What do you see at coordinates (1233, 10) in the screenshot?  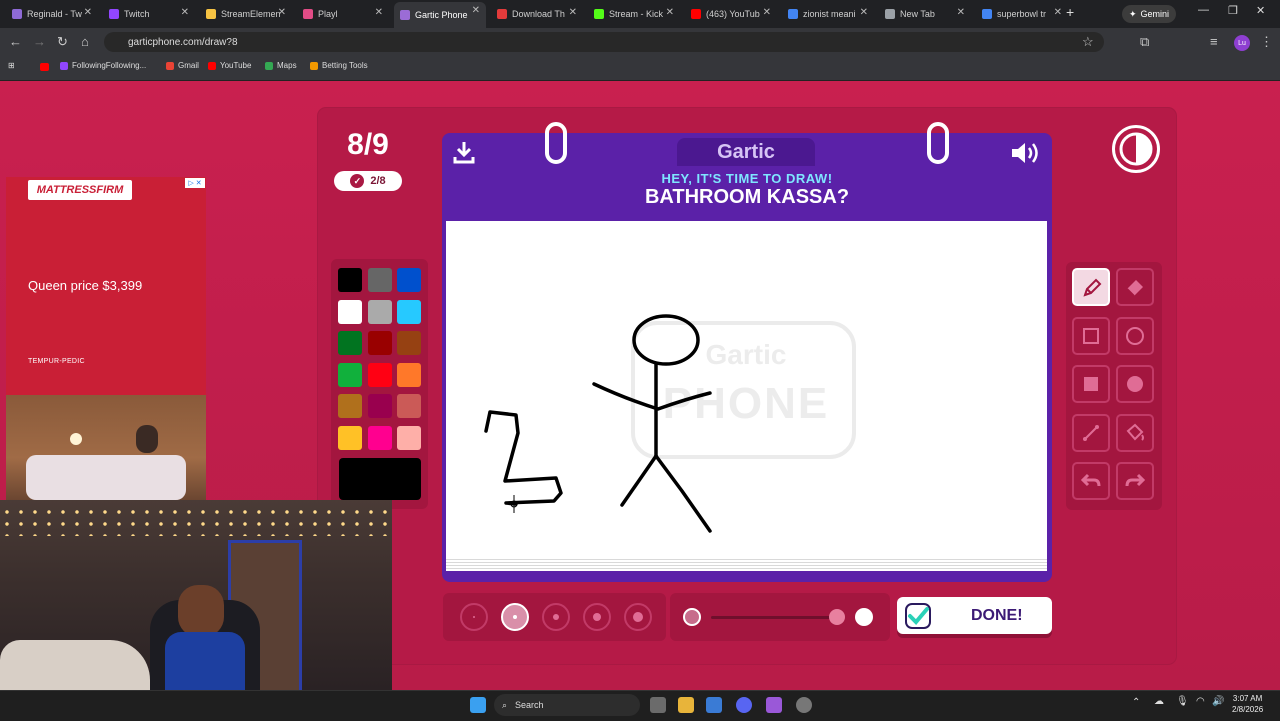 I see `restore-icon: ❐` at bounding box center [1233, 10].